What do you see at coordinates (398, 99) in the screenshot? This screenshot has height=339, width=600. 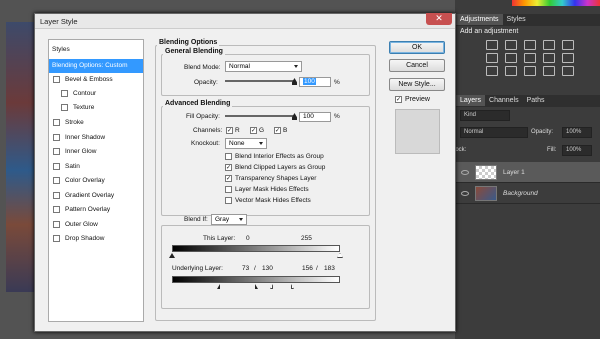 I see `preview-checkbox: ✓` at bounding box center [398, 99].